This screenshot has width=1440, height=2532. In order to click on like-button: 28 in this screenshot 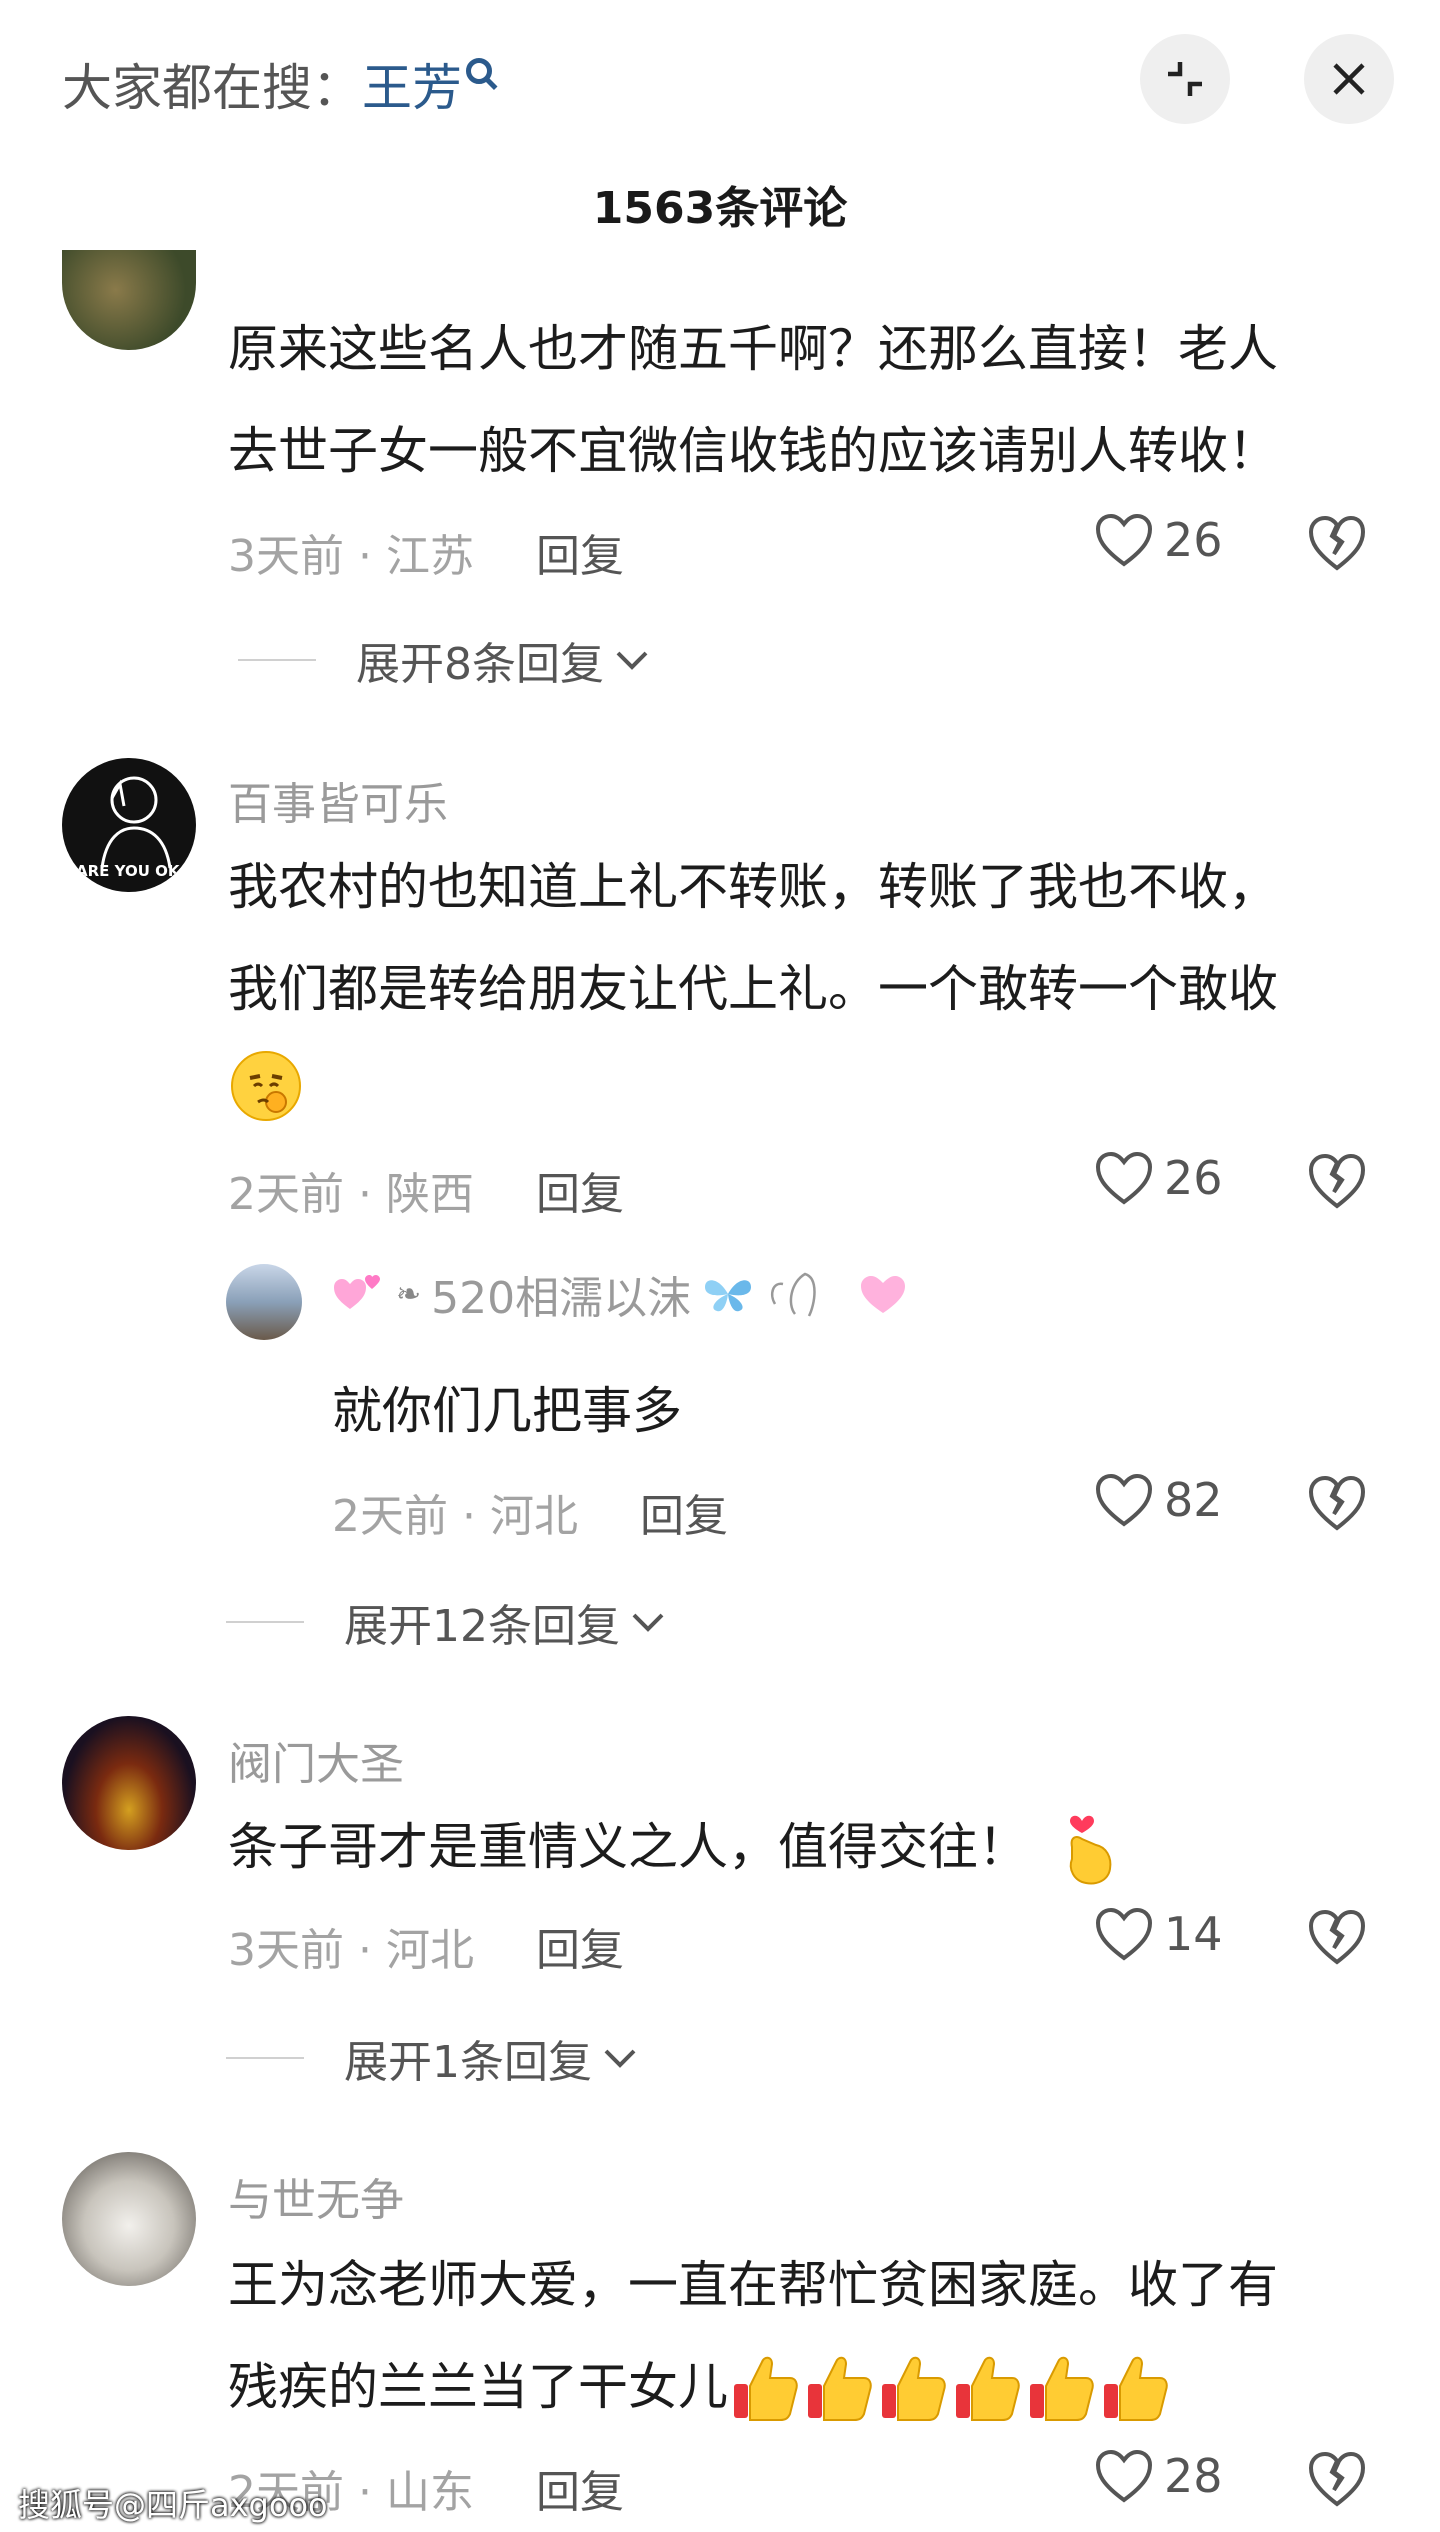, I will do `click(1158, 2476)`.